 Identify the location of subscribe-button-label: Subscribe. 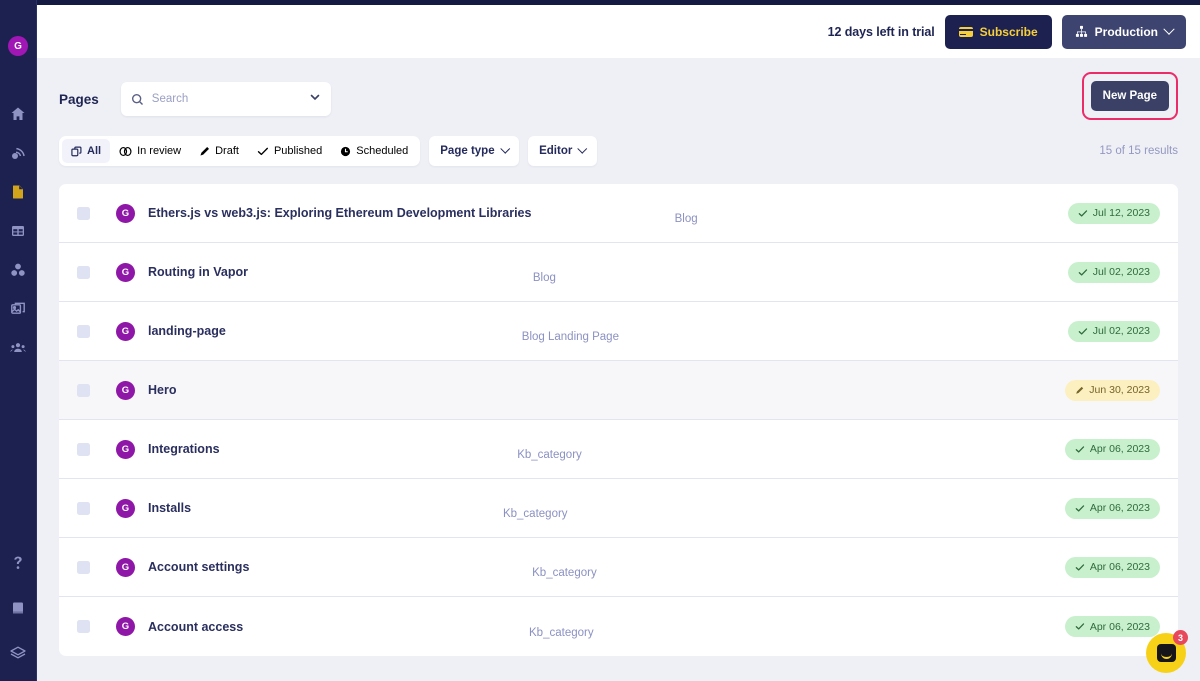
(1008, 31).